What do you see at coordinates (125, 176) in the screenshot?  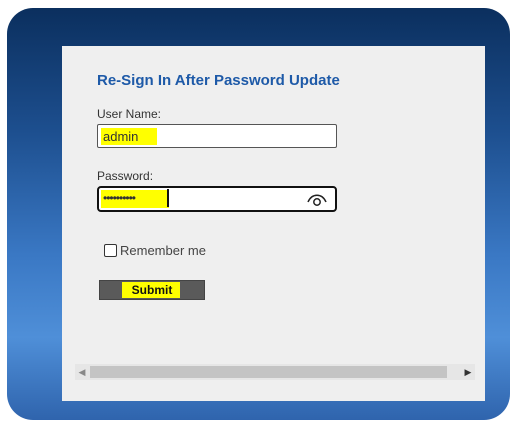 I see `password-label: Password:` at bounding box center [125, 176].